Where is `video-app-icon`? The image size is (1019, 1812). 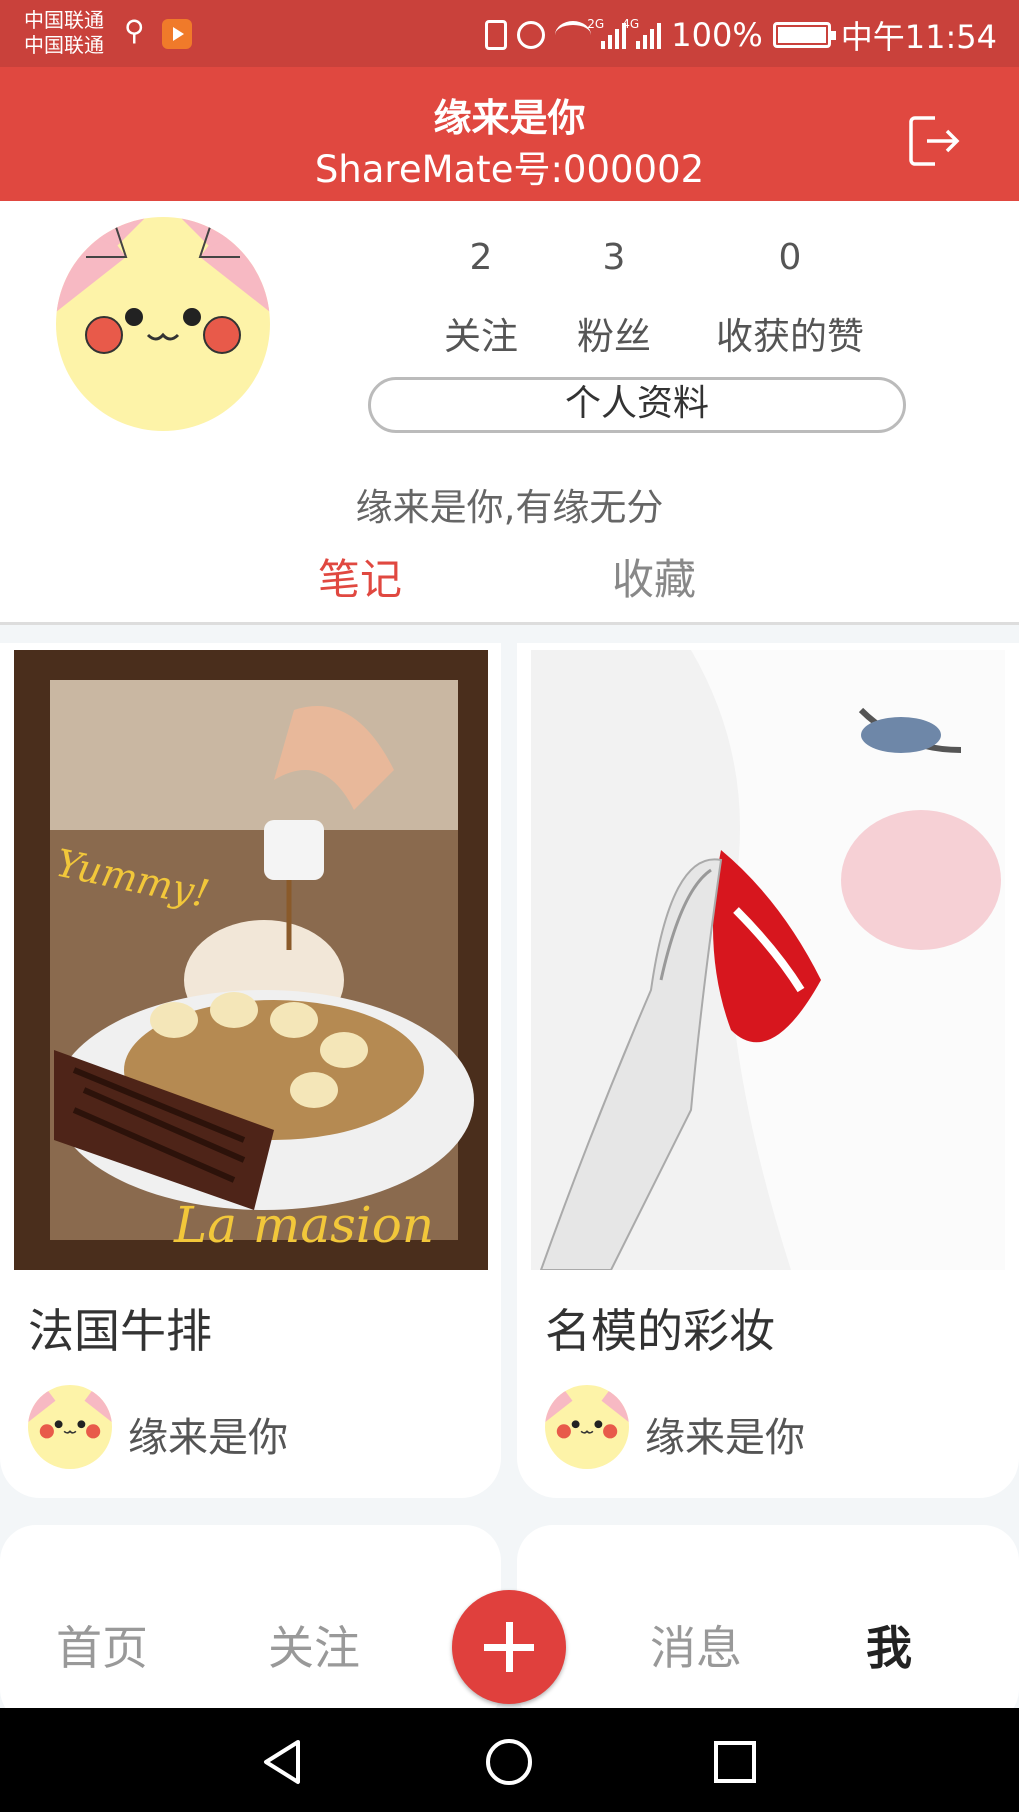 video-app-icon is located at coordinates (177, 34).